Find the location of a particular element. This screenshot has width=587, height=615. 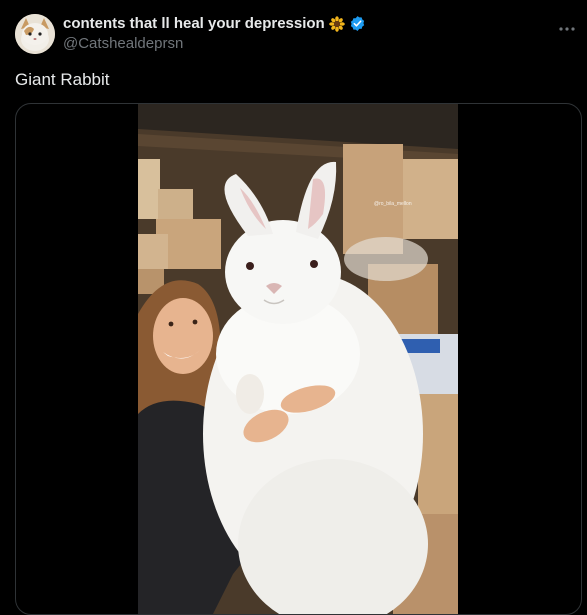

video-watermark: @ro_bila_mellon is located at coordinates (393, 204).